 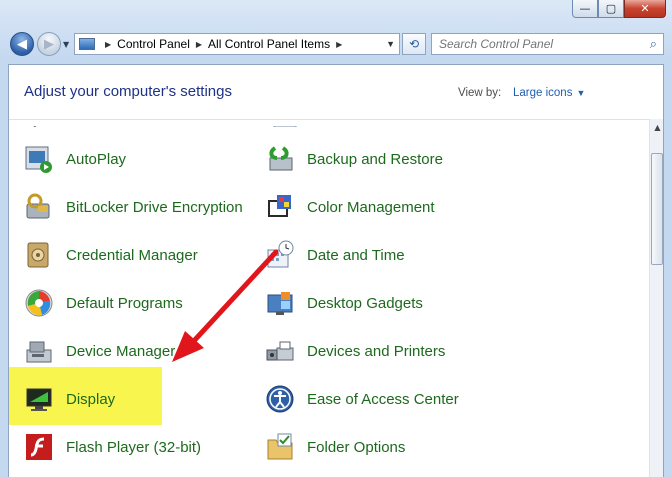 I want to click on item-flash-player: Flash Player (32-bit), so click(x=112, y=447).